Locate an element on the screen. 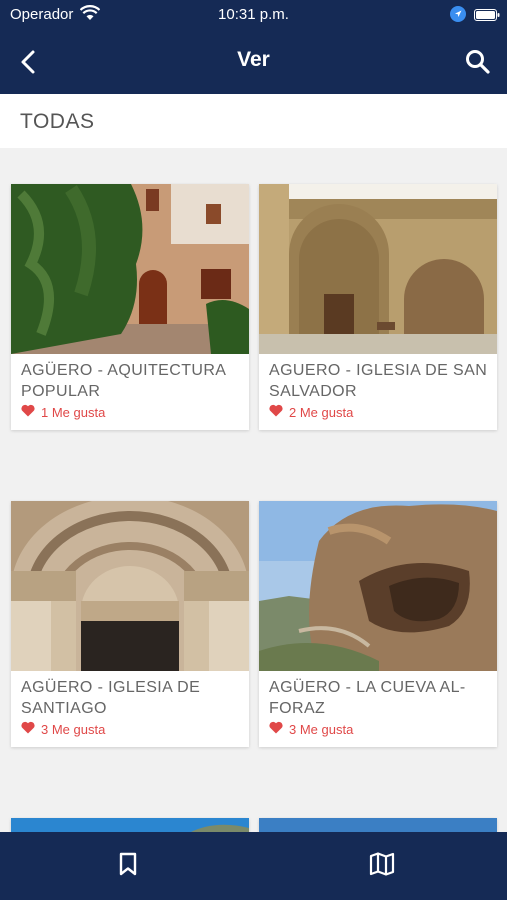 This screenshot has height=900, width=507. status-bar: Operador 10:31 p.m. is located at coordinates (253, 15).